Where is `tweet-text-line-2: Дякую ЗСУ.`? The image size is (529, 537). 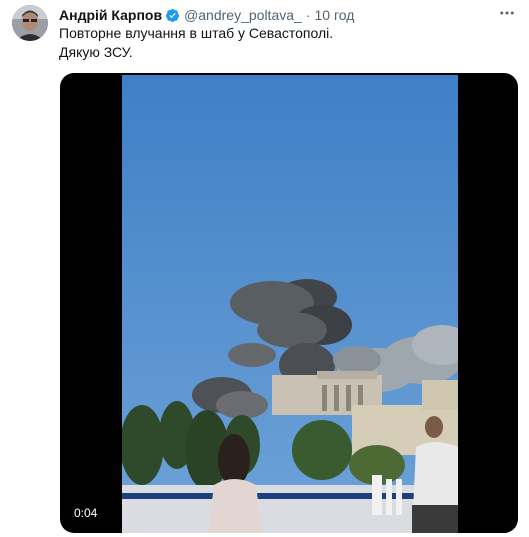
tweet-text-line-2: Дякую ЗСУ. is located at coordinates (96, 51).